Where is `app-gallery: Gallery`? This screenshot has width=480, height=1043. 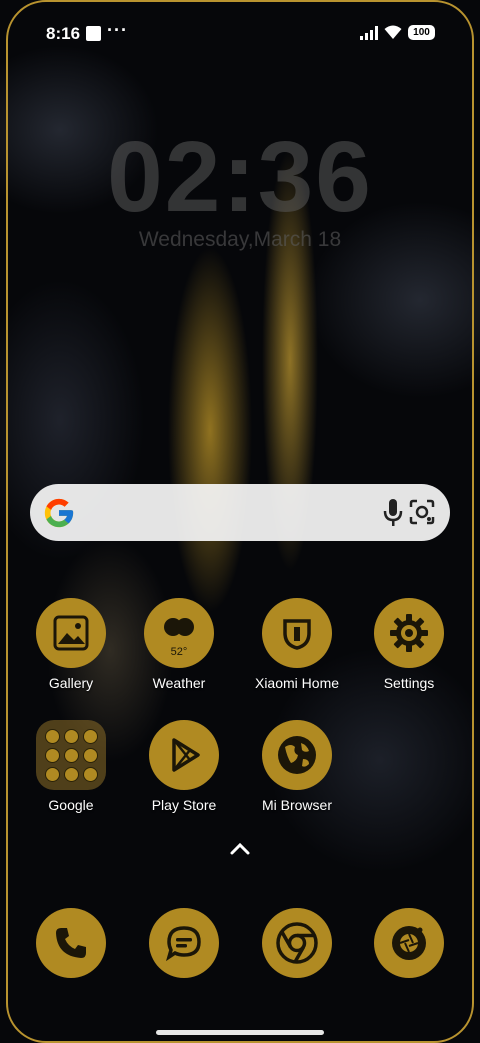 app-gallery: Gallery is located at coordinates (71, 644).